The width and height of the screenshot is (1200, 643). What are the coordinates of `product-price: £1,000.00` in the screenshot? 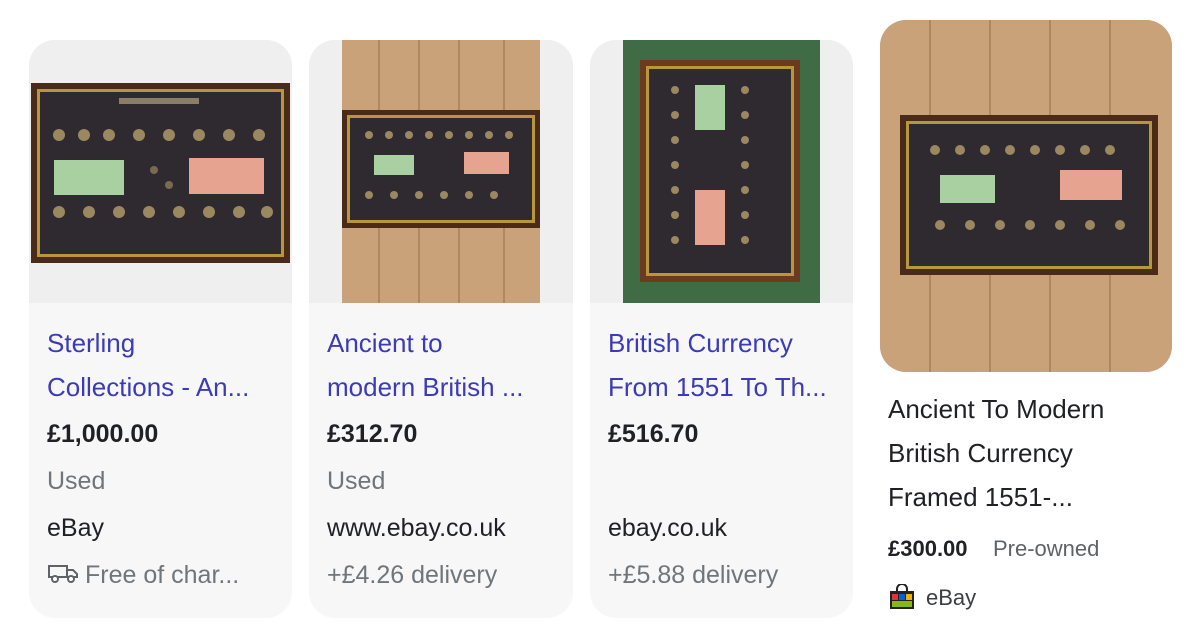 It's located at (103, 434).